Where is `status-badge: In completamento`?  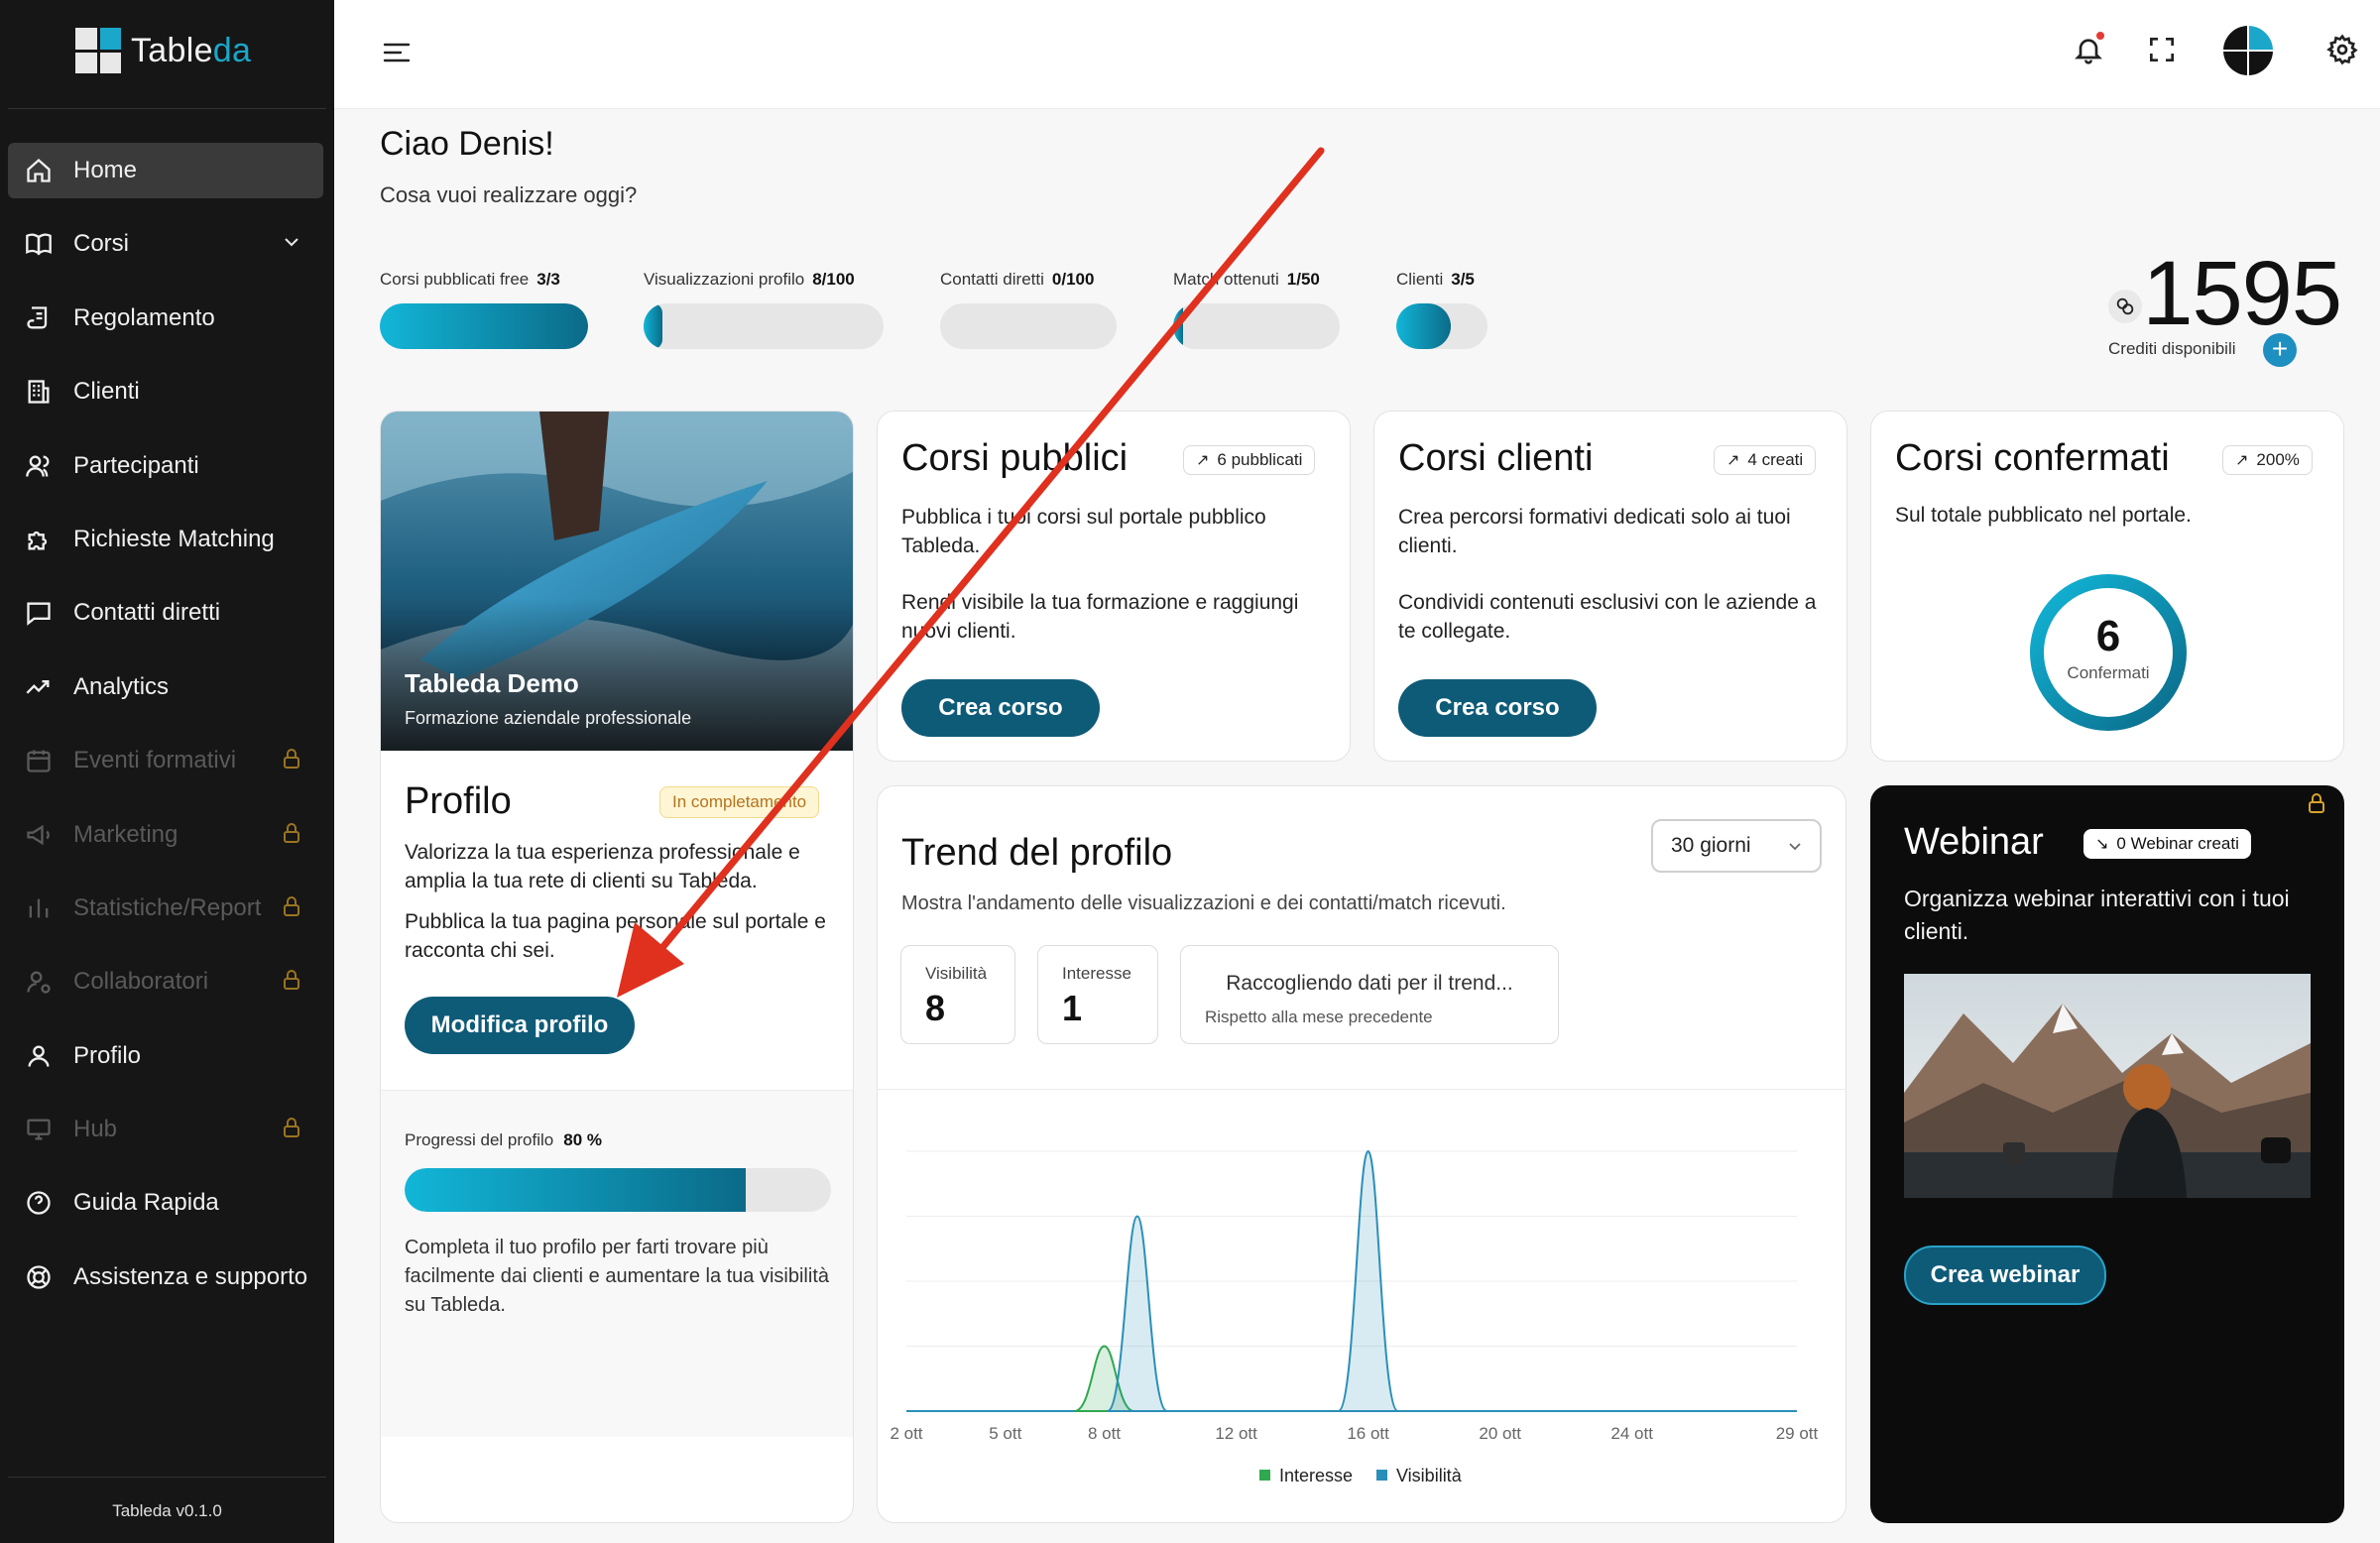 status-badge: In completamento is located at coordinates (739, 802).